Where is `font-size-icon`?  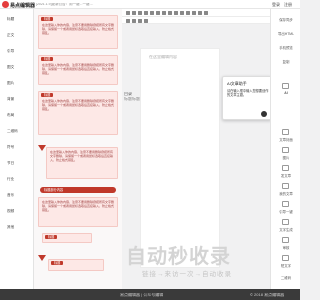 font-size-icon is located at coordinates (128, 20).